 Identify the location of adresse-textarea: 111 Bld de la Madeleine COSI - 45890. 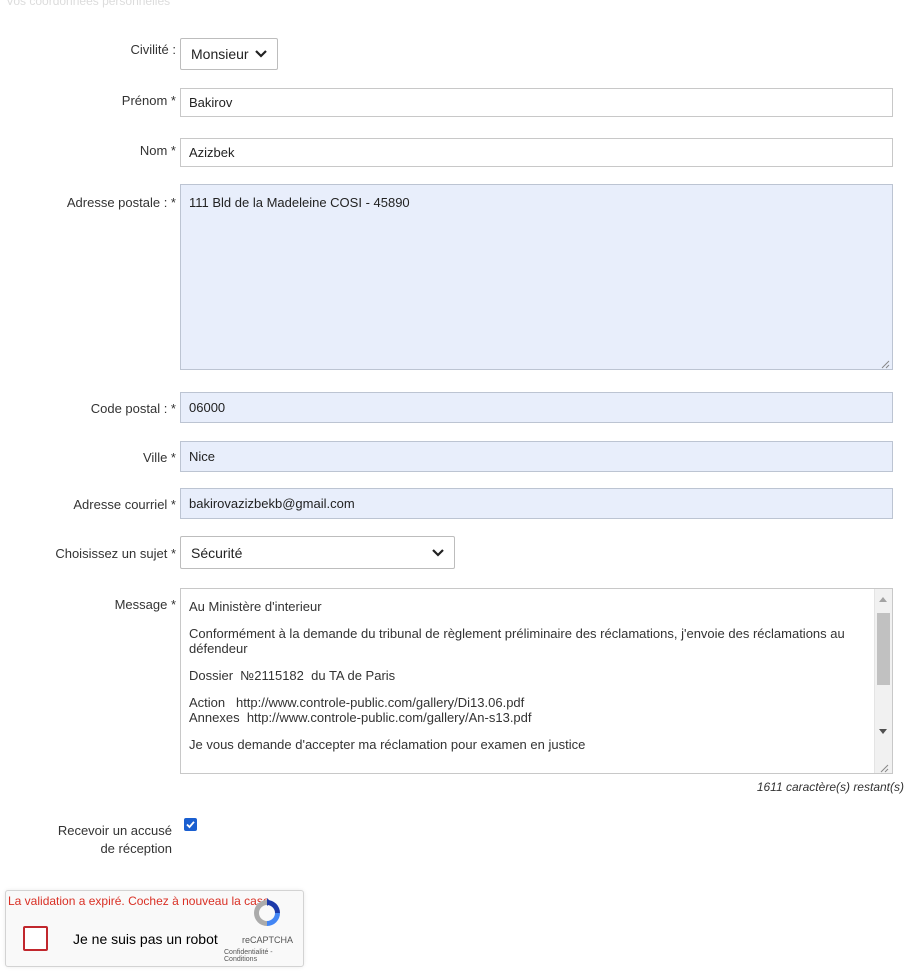
(536, 277).